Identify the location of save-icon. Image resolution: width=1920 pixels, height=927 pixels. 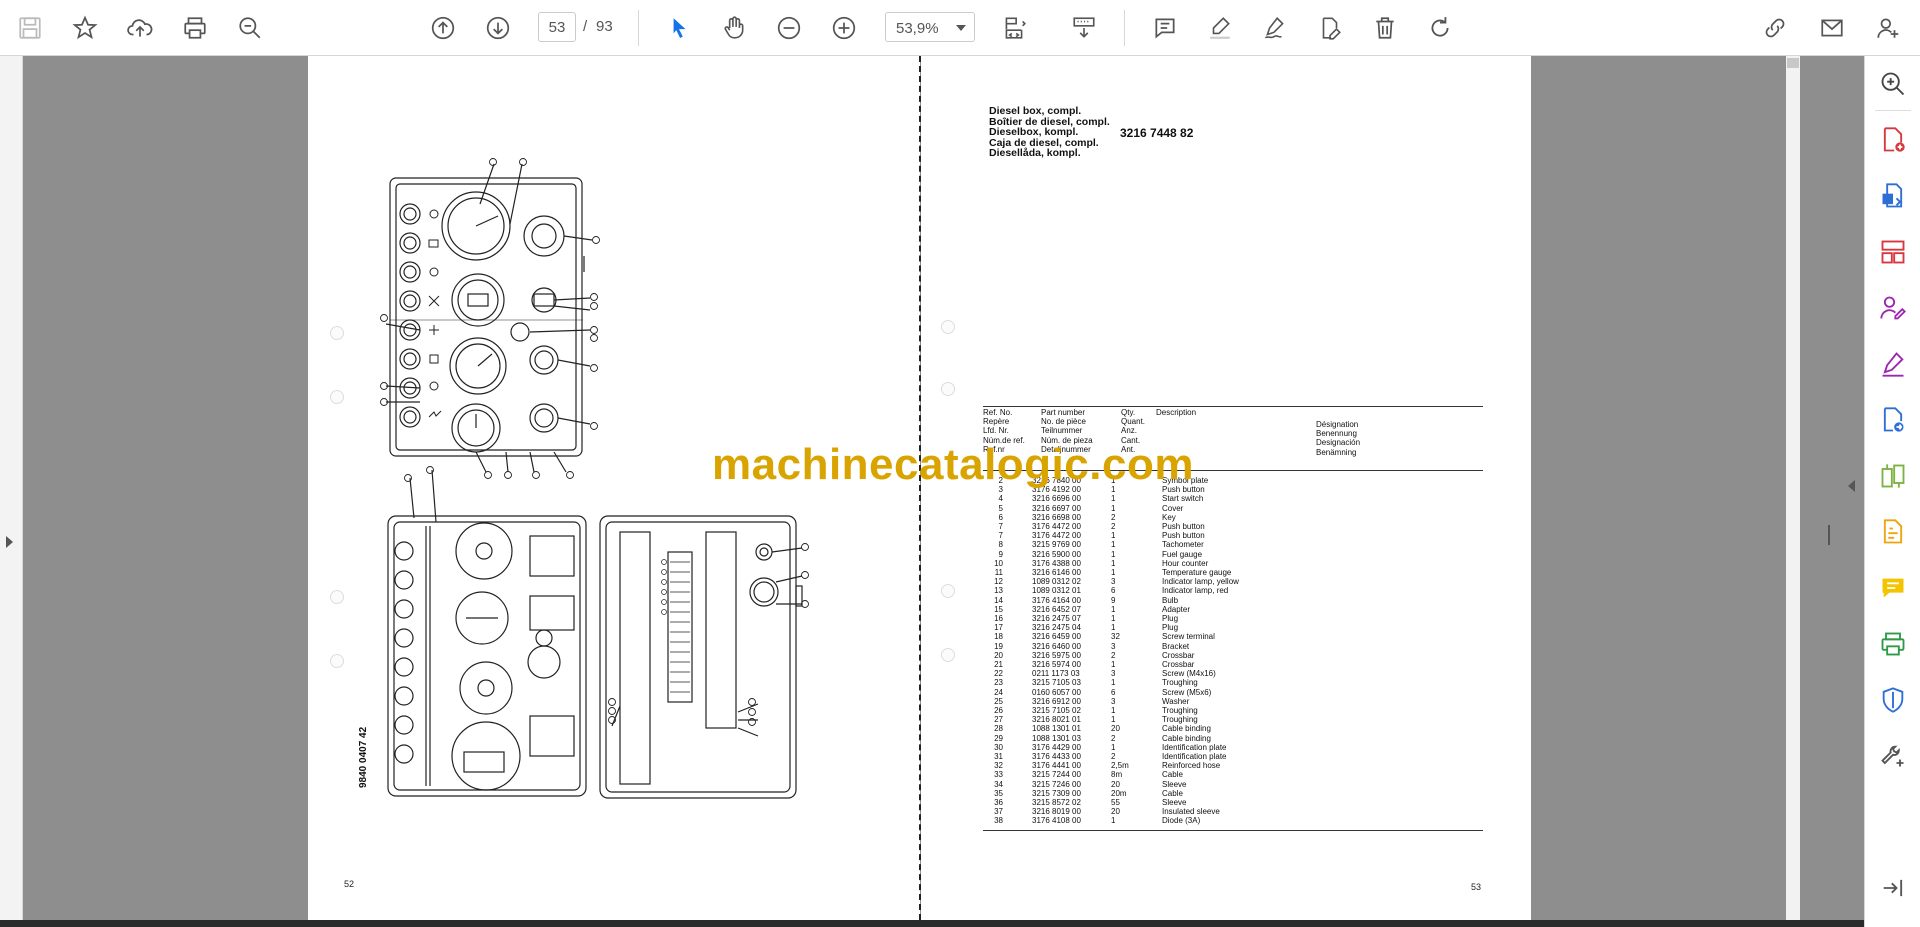
(30, 28).